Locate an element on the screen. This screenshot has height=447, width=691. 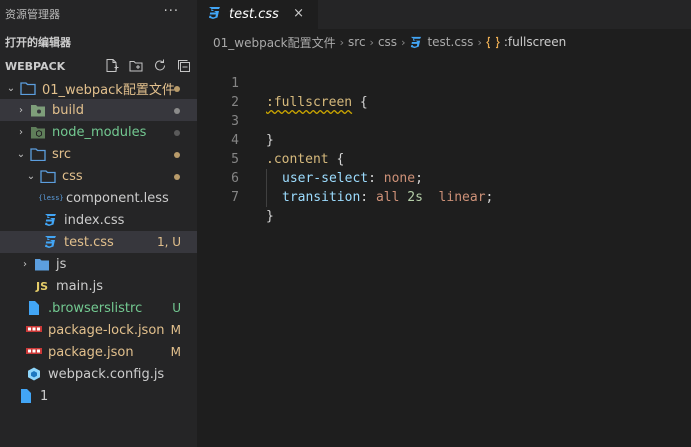
project-section: WEBPACK is located at coordinates (98, 66).